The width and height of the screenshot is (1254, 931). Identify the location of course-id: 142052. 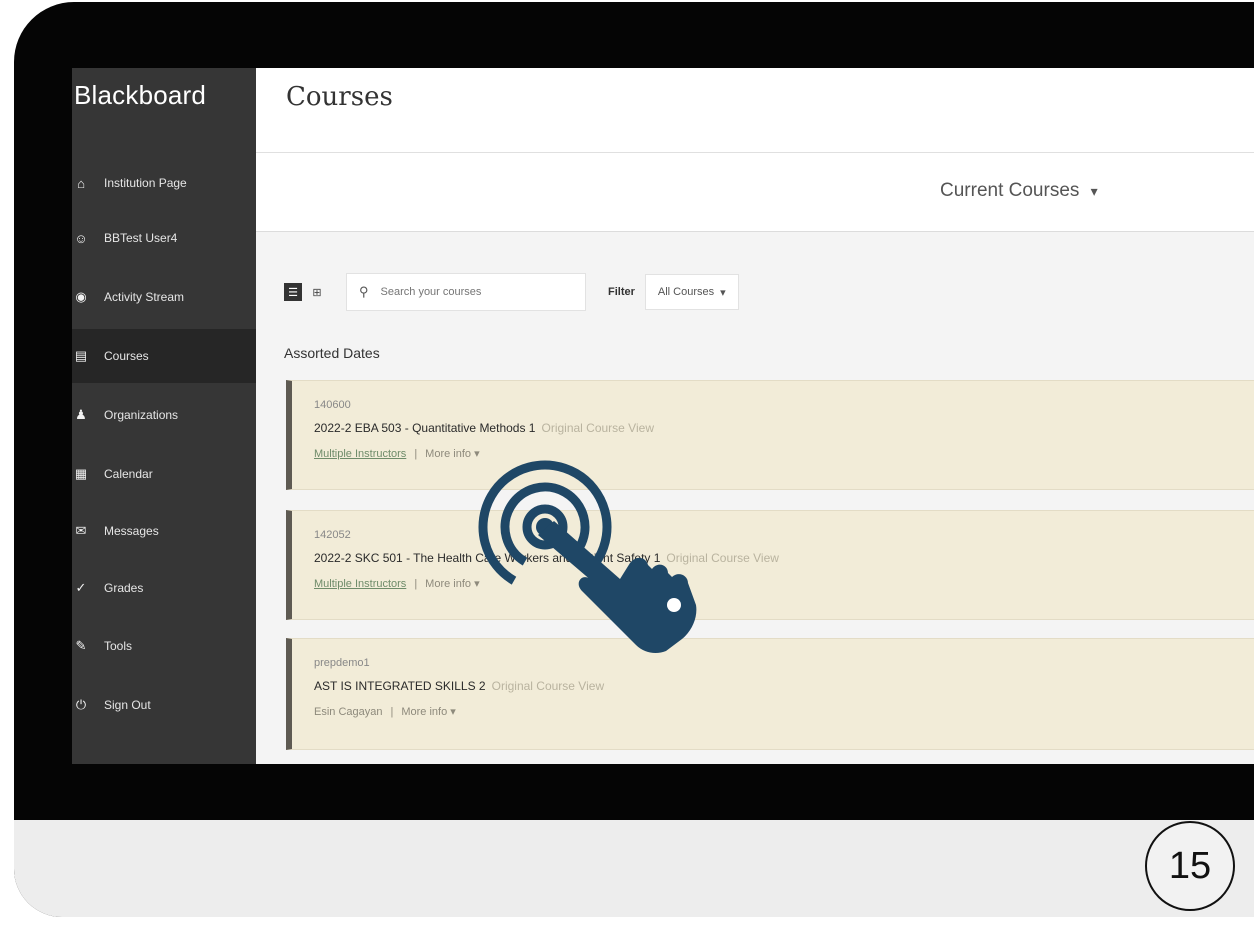
(332, 535).